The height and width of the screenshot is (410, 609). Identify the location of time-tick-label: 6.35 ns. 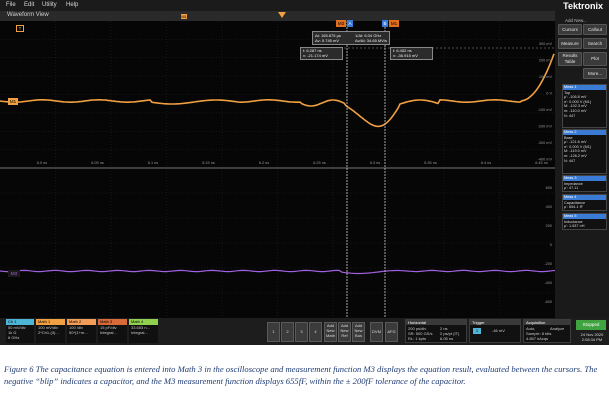
(430, 163).